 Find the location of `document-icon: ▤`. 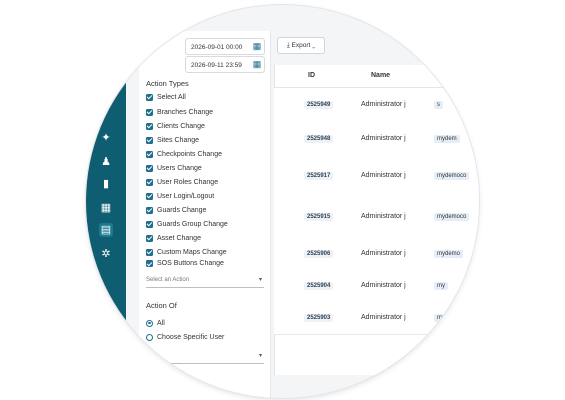

document-icon: ▤ is located at coordinates (106, 230).